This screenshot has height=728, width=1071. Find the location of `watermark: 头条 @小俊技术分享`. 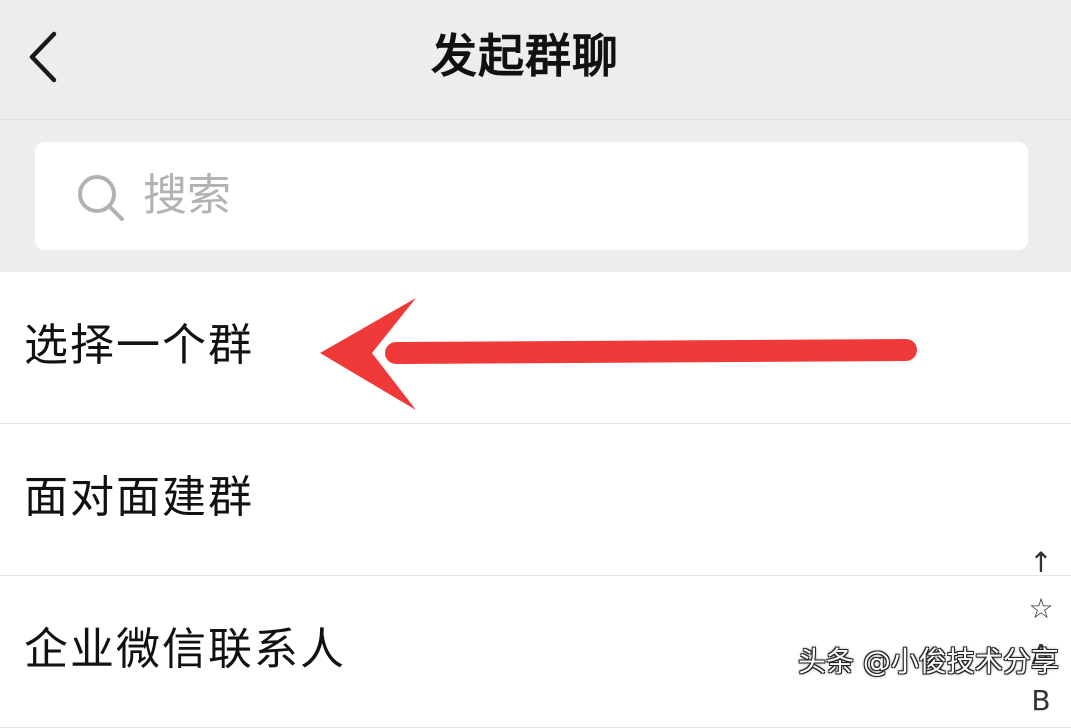

watermark: 头条 @小俊技术分享 is located at coordinates (928, 661).